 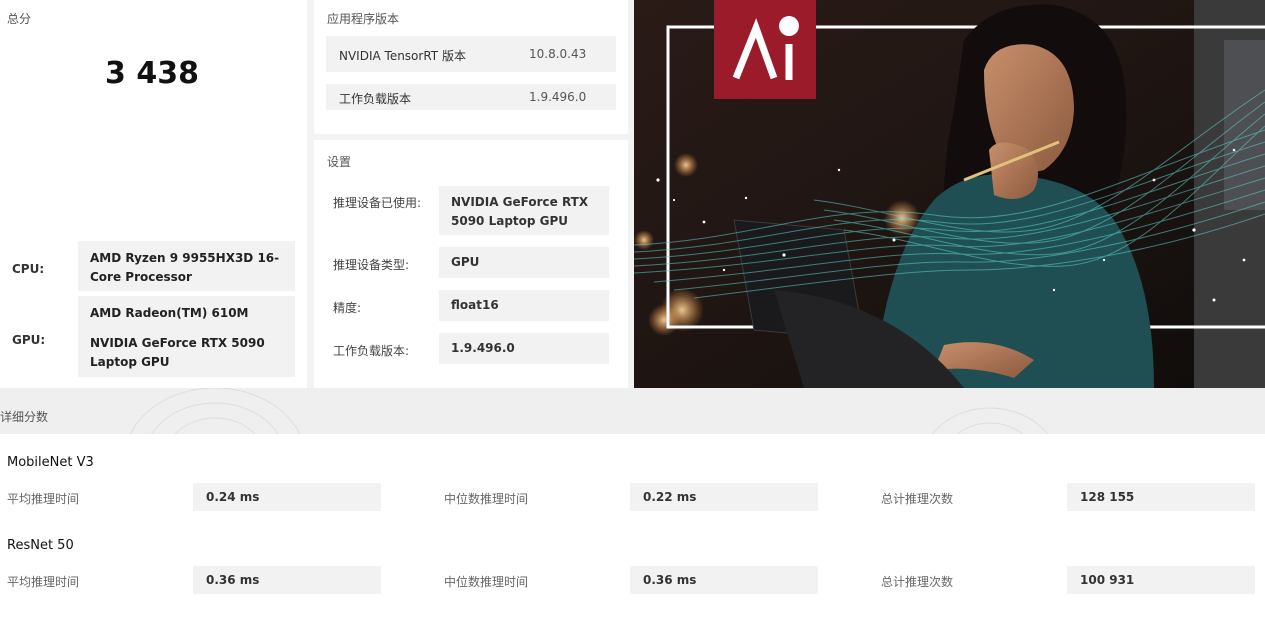 I want to click on precision-value: float16, so click(x=524, y=305).